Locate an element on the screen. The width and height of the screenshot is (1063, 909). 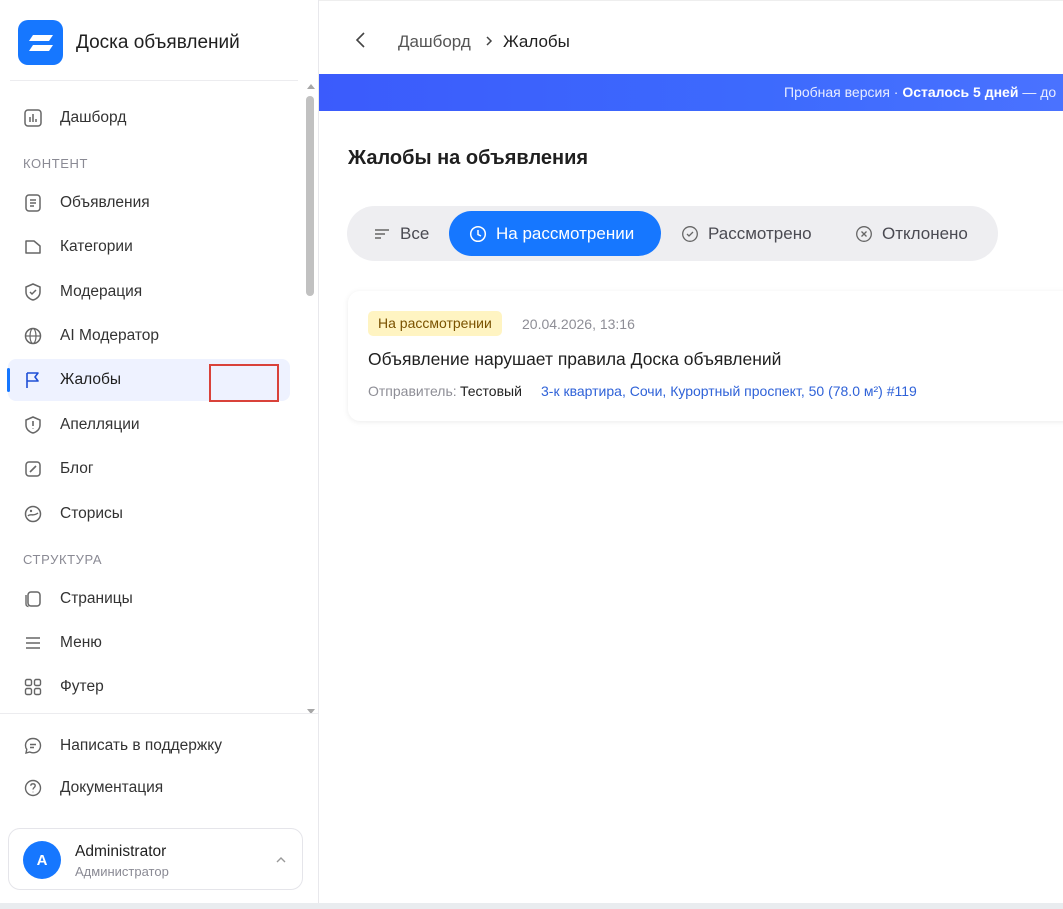
menu-icon is located at coordinates (33, 643).